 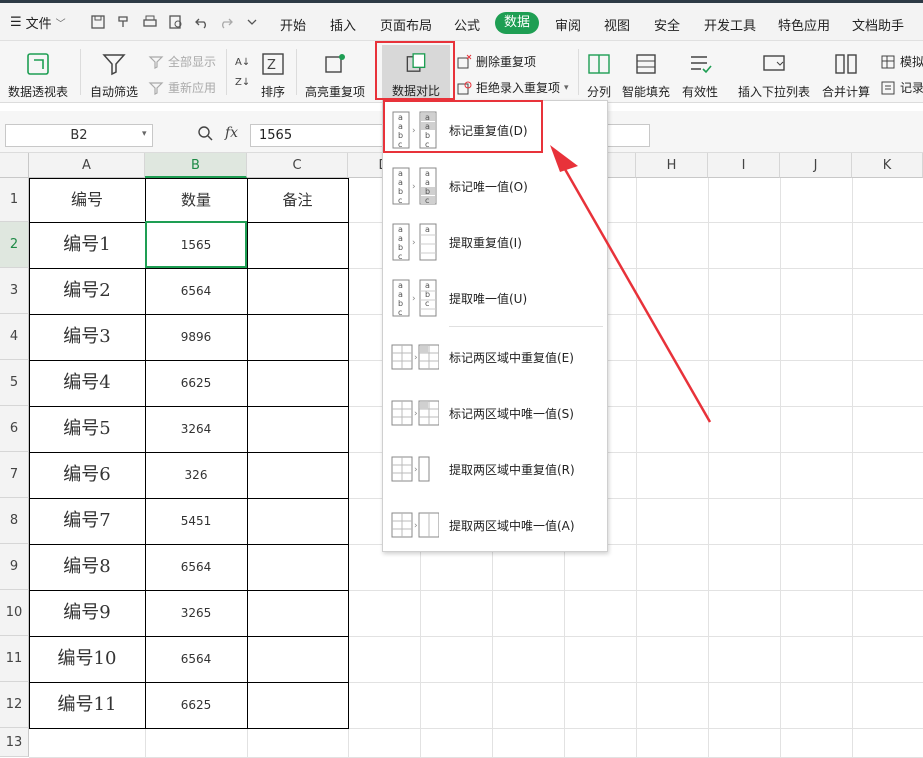 What do you see at coordinates (205, 133) in the screenshot?
I see `zoom-search-icon` at bounding box center [205, 133].